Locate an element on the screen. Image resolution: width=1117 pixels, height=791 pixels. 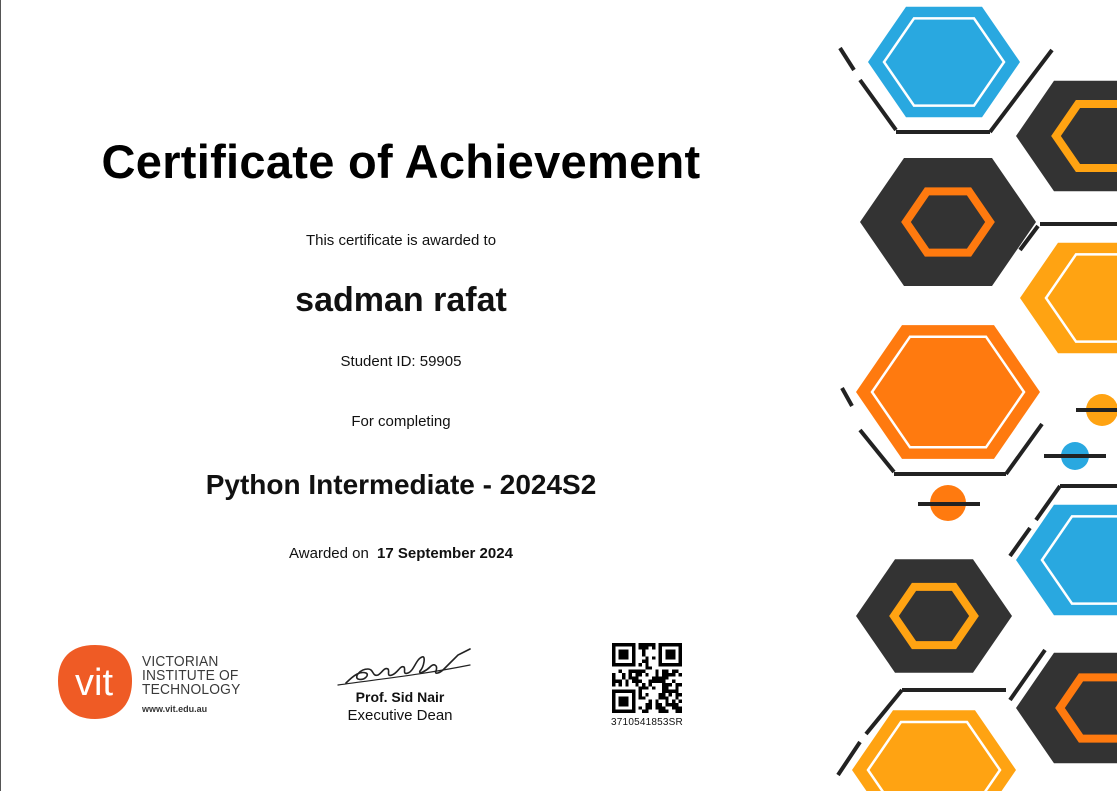
signature-image is located at coordinates (404, 667).